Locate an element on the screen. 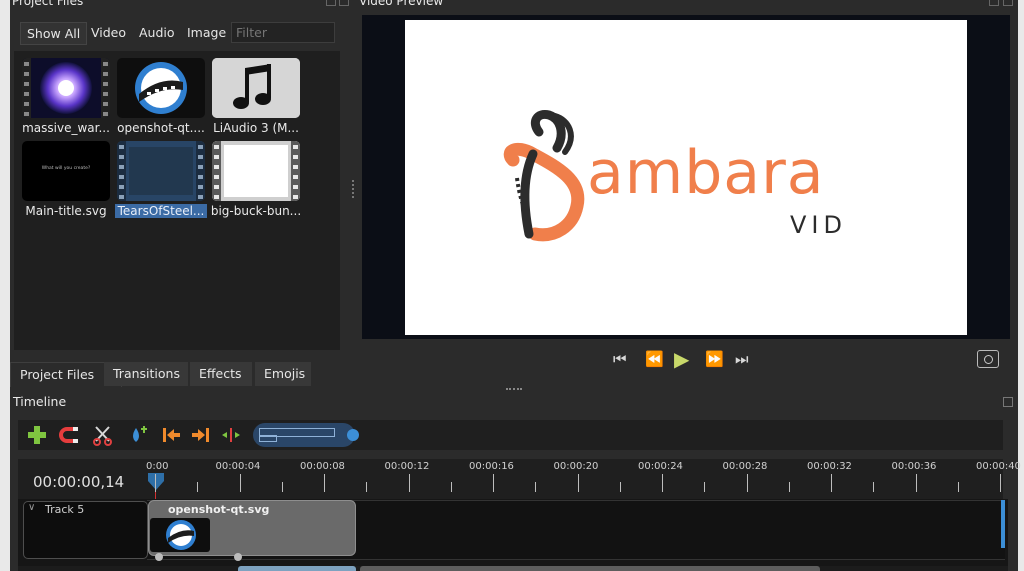 This screenshot has height=571, width=1024. ruler-label: 00:00:16 is located at coordinates (491, 466).